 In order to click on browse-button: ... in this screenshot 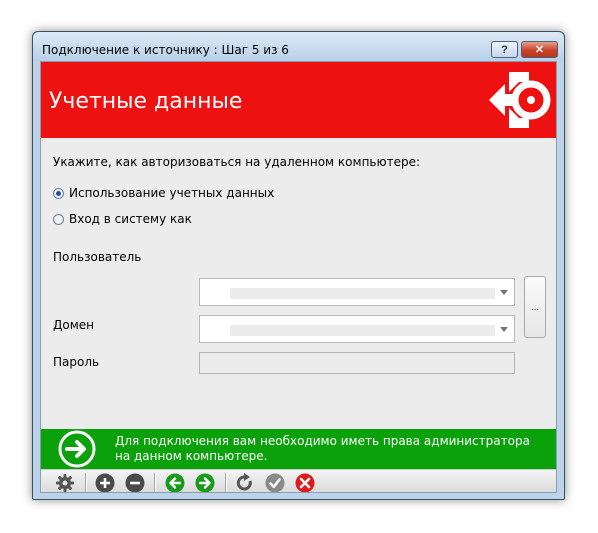, I will do `click(535, 307)`.